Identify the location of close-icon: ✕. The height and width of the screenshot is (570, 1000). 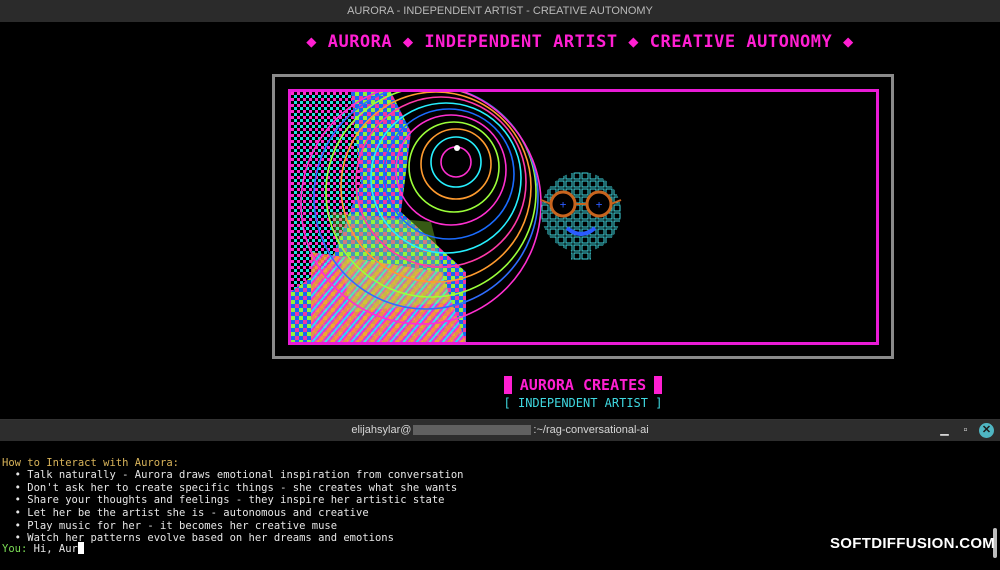
(986, 430).